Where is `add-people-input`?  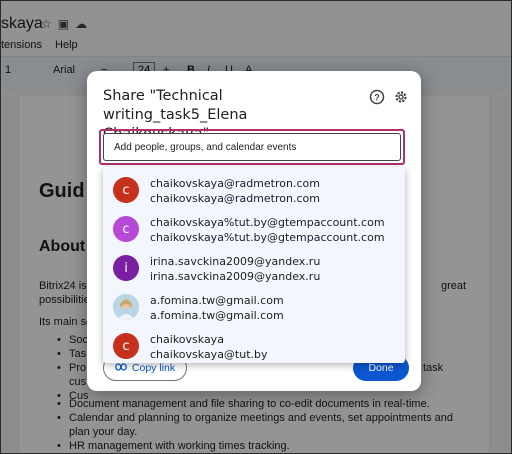
add-people-input is located at coordinates (252, 147).